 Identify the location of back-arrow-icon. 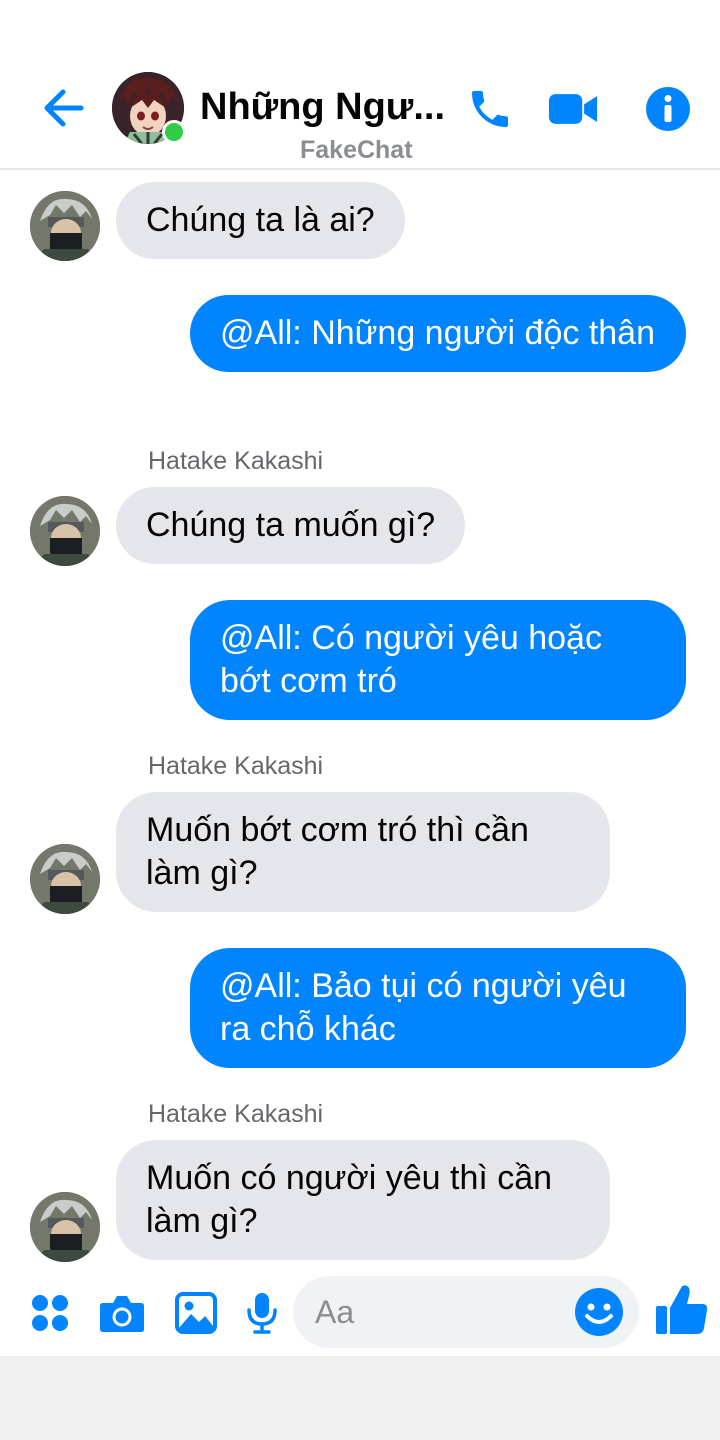
(64, 108).